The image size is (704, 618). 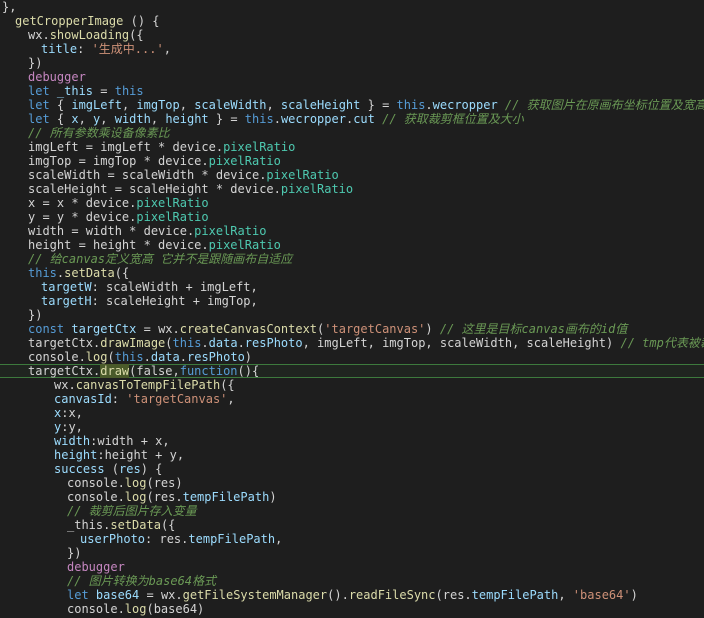 What do you see at coordinates (160, 259) in the screenshot?
I see `code-line: // 给canvas定义宽高 它并不是跟随画布自适应` at bounding box center [160, 259].